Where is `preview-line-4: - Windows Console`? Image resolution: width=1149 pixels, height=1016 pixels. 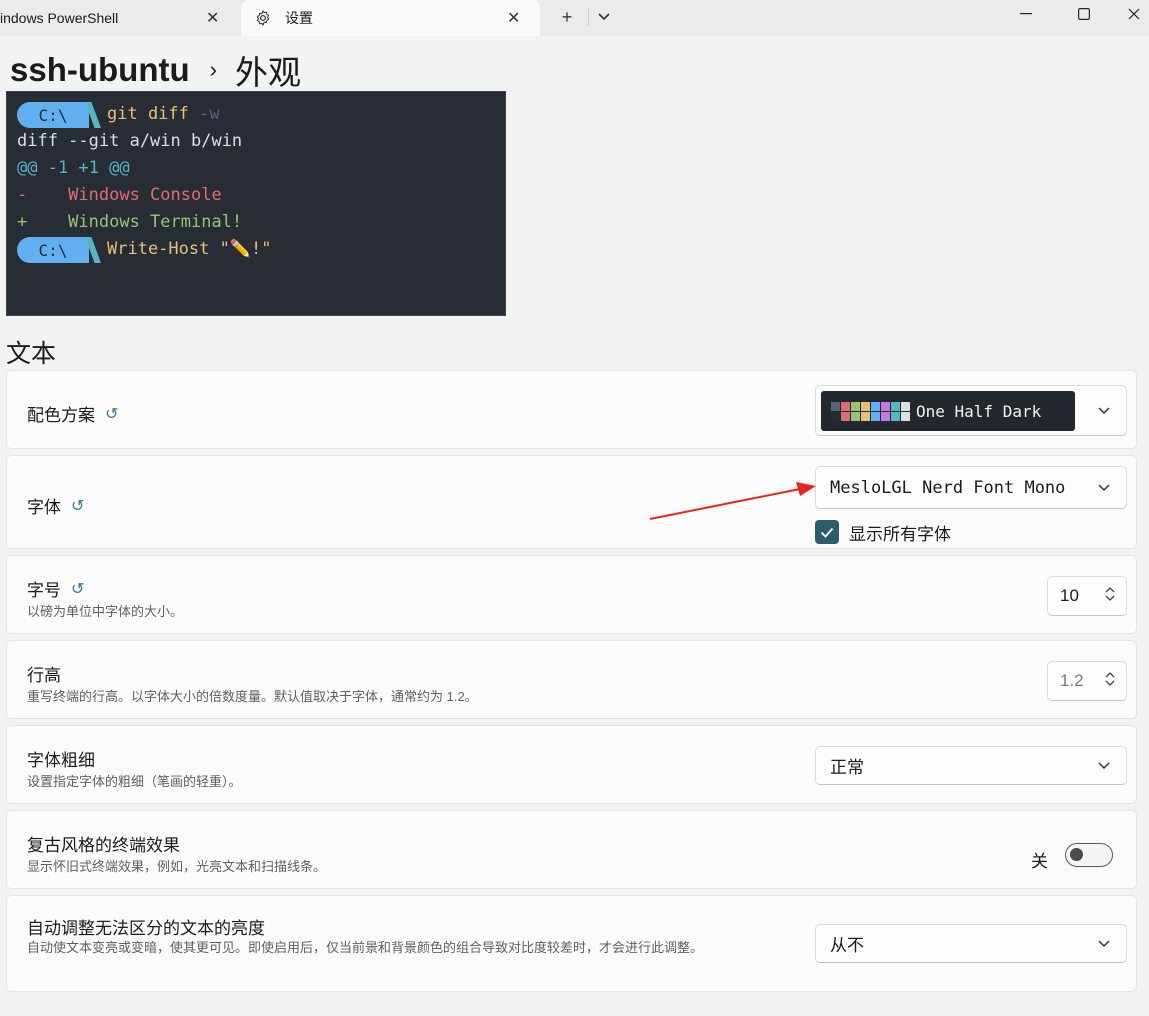
preview-line-4: - Windows Console is located at coordinates (119, 195).